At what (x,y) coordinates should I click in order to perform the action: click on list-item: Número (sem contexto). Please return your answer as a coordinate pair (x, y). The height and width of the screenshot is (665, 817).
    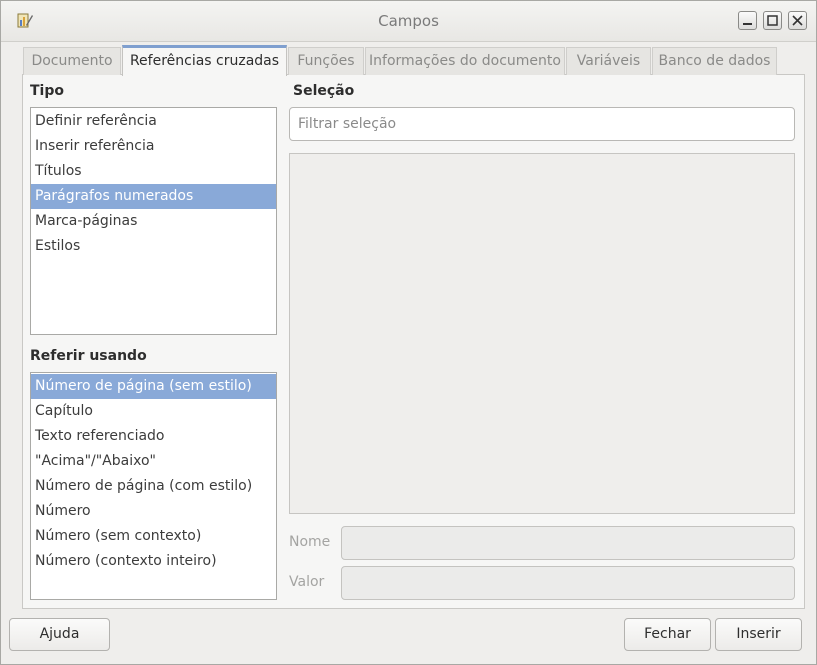
    Looking at the image, I should click on (153, 536).